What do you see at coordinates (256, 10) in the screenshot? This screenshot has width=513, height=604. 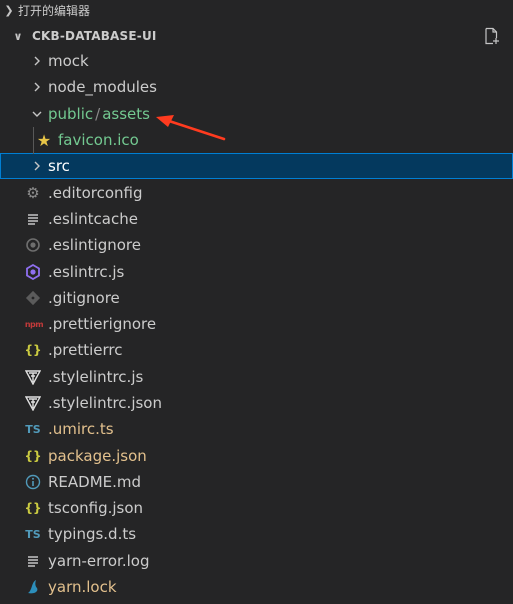 I see `open-editors-section: ❯ 打开的编辑器` at bounding box center [256, 10].